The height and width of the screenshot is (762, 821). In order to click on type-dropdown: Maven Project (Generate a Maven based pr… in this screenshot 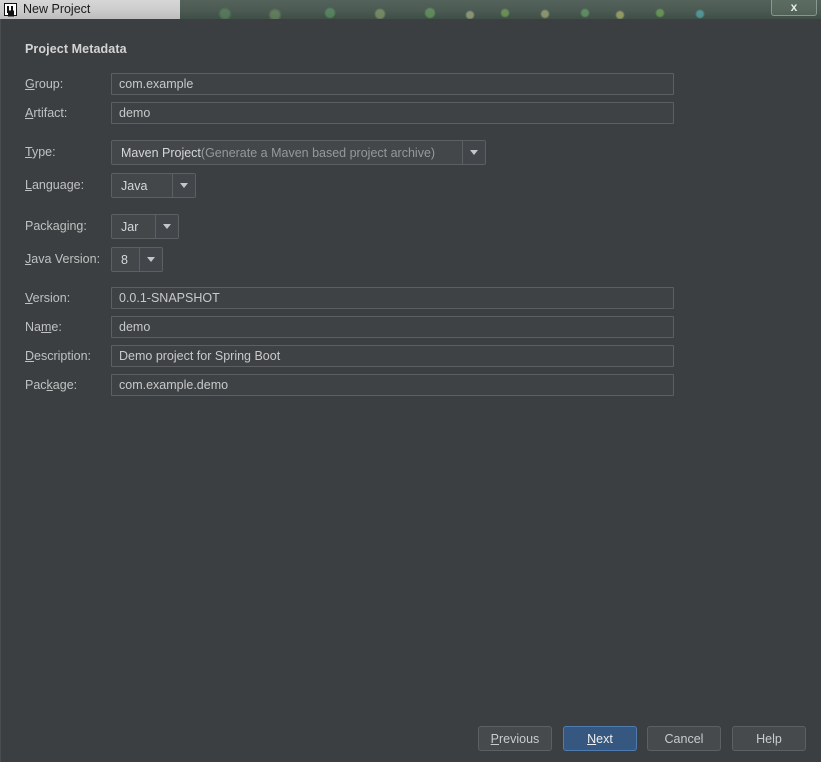, I will do `click(298, 152)`.